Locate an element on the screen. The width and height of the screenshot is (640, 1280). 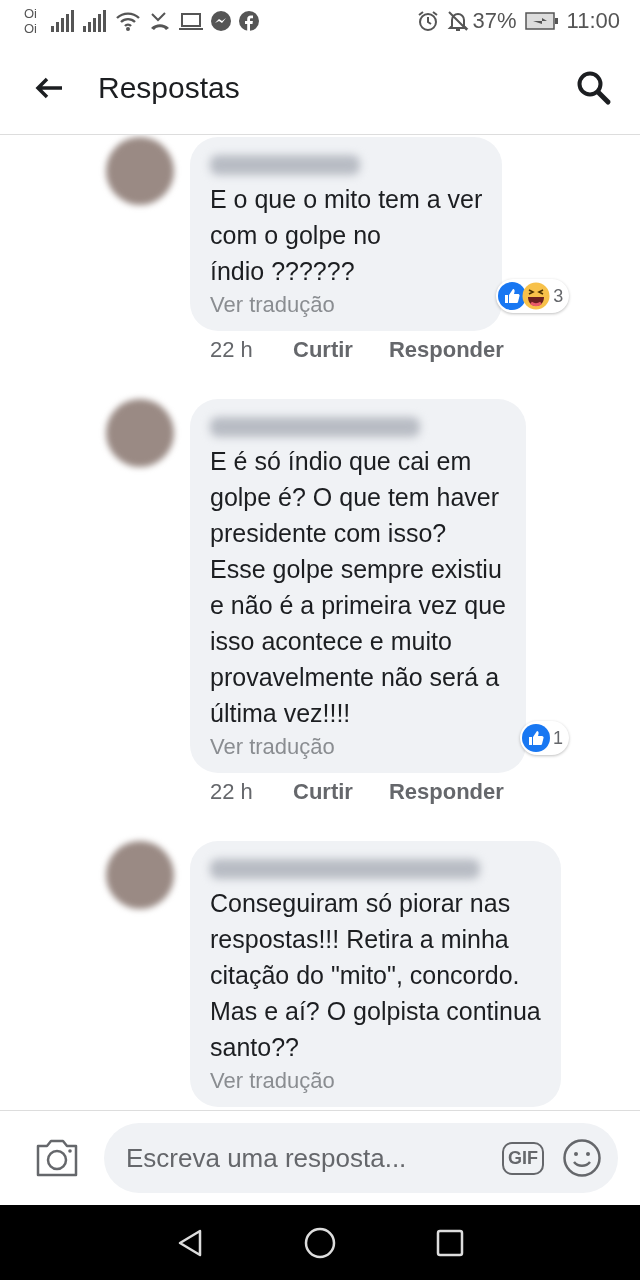
reply-input: Escreva uma resposta... GIF is located at coordinates (361, 1158).